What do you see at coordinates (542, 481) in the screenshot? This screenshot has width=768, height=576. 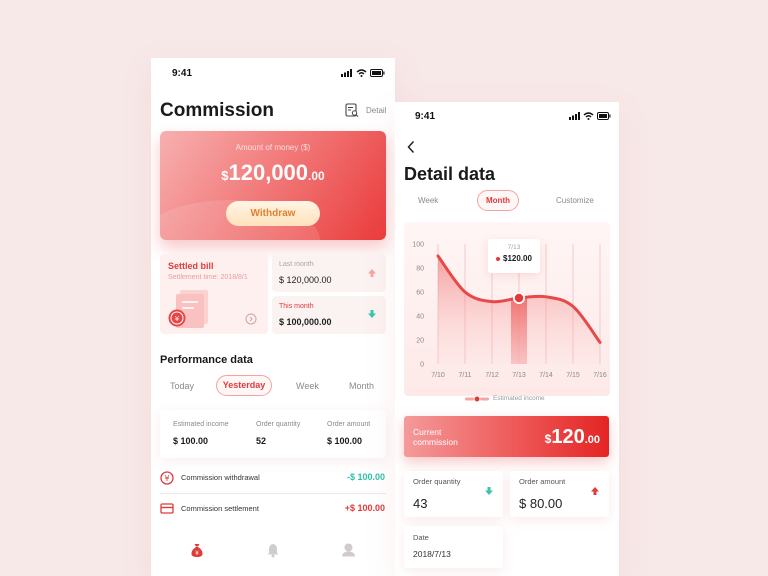 I see `order-amount-label: Order amount` at bounding box center [542, 481].